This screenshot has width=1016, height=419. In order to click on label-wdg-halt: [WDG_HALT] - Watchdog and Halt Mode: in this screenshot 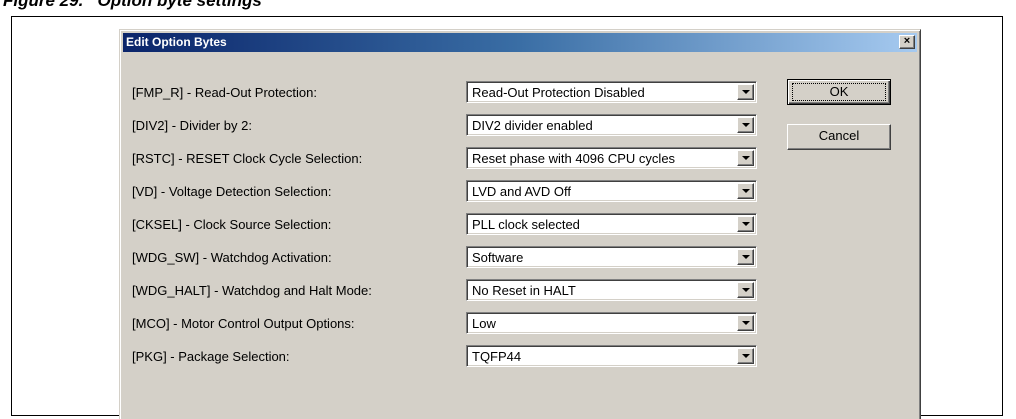, I will do `click(252, 290)`.